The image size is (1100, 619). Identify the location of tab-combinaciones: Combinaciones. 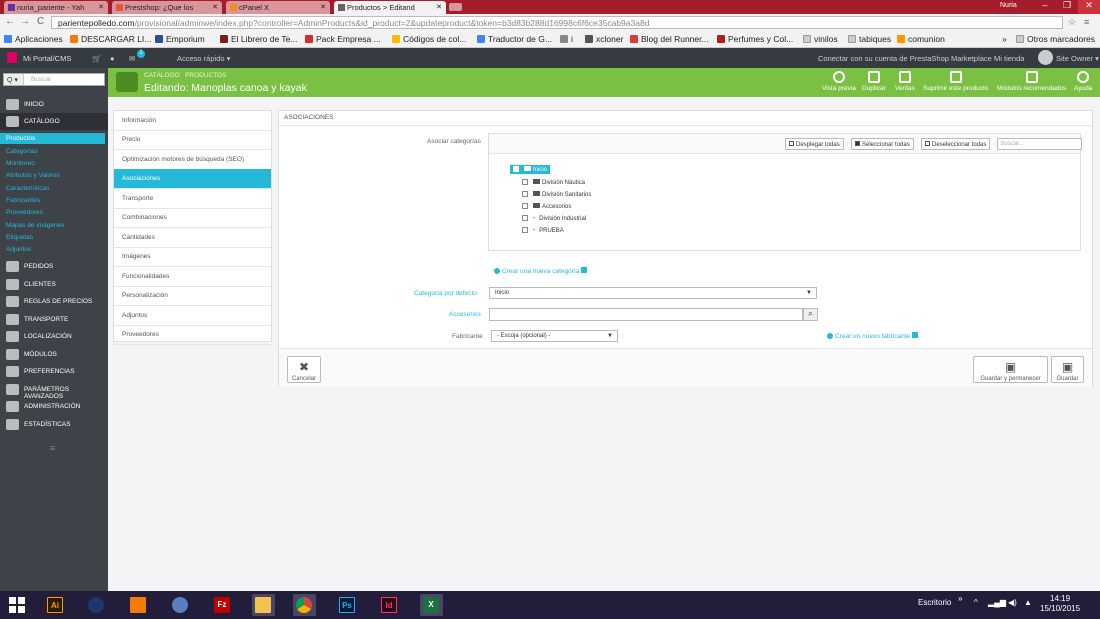
(192, 218).